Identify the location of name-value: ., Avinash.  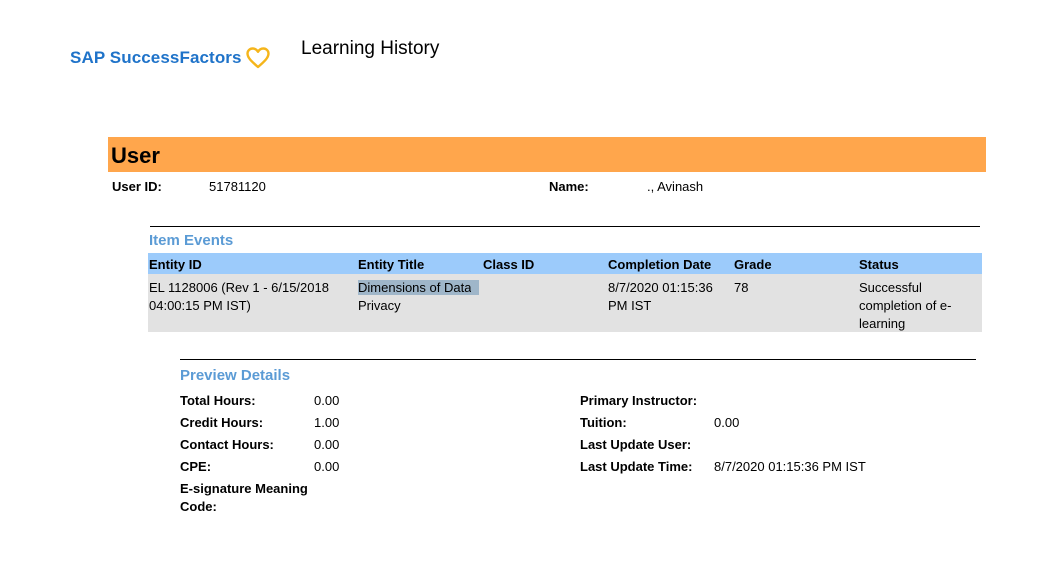
(675, 186).